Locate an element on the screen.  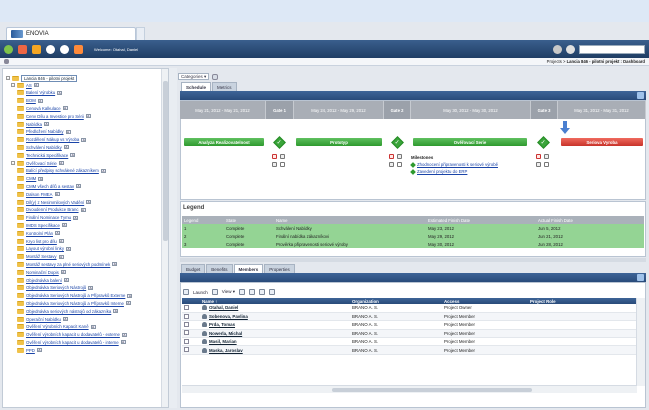
tree-item-label: Předložení Nabídky is located at coordinates (45, 131).